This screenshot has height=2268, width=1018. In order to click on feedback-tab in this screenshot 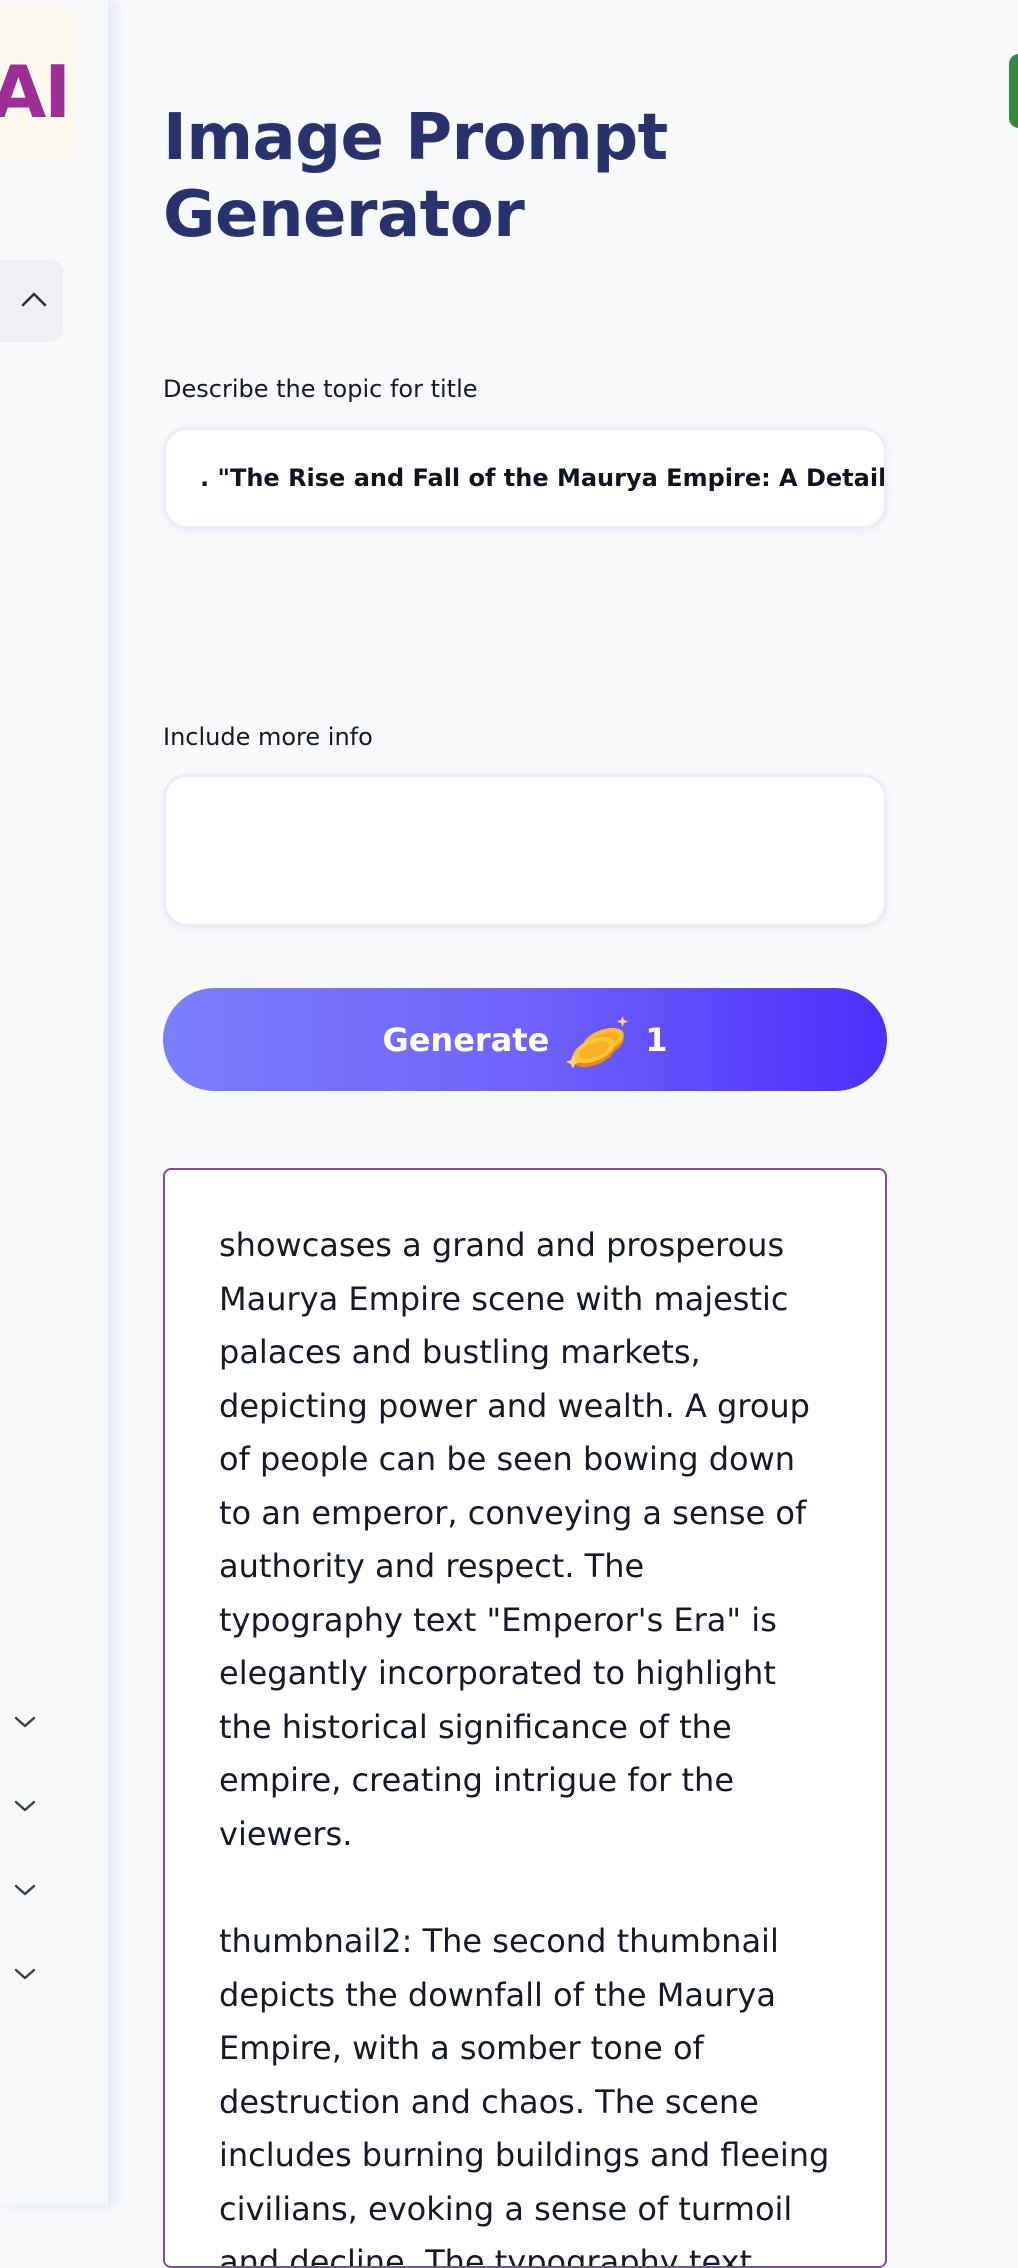, I will do `click(1013, 91)`.